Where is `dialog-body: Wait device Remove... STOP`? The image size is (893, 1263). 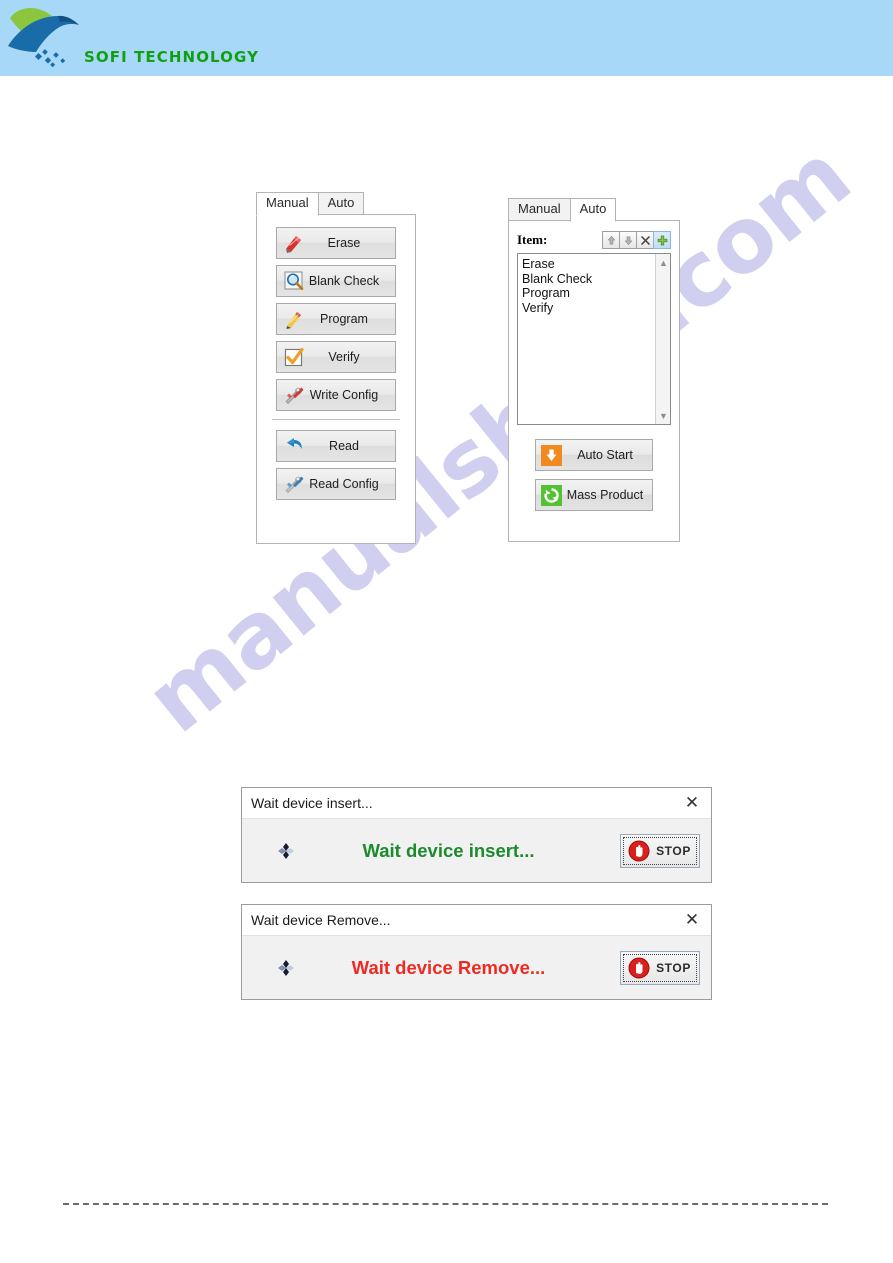 dialog-body: Wait device Remove... STOP is located at coordinates (476, 967).